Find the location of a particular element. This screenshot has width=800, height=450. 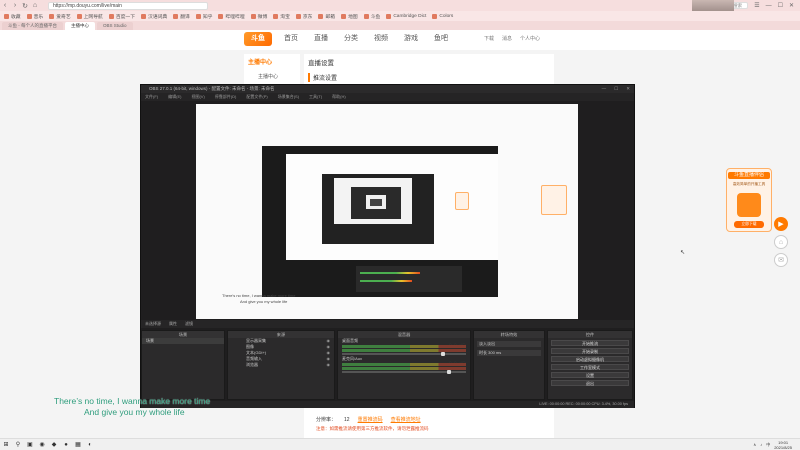

filters-button: 滤镜 is located at coordinates (189, 324).